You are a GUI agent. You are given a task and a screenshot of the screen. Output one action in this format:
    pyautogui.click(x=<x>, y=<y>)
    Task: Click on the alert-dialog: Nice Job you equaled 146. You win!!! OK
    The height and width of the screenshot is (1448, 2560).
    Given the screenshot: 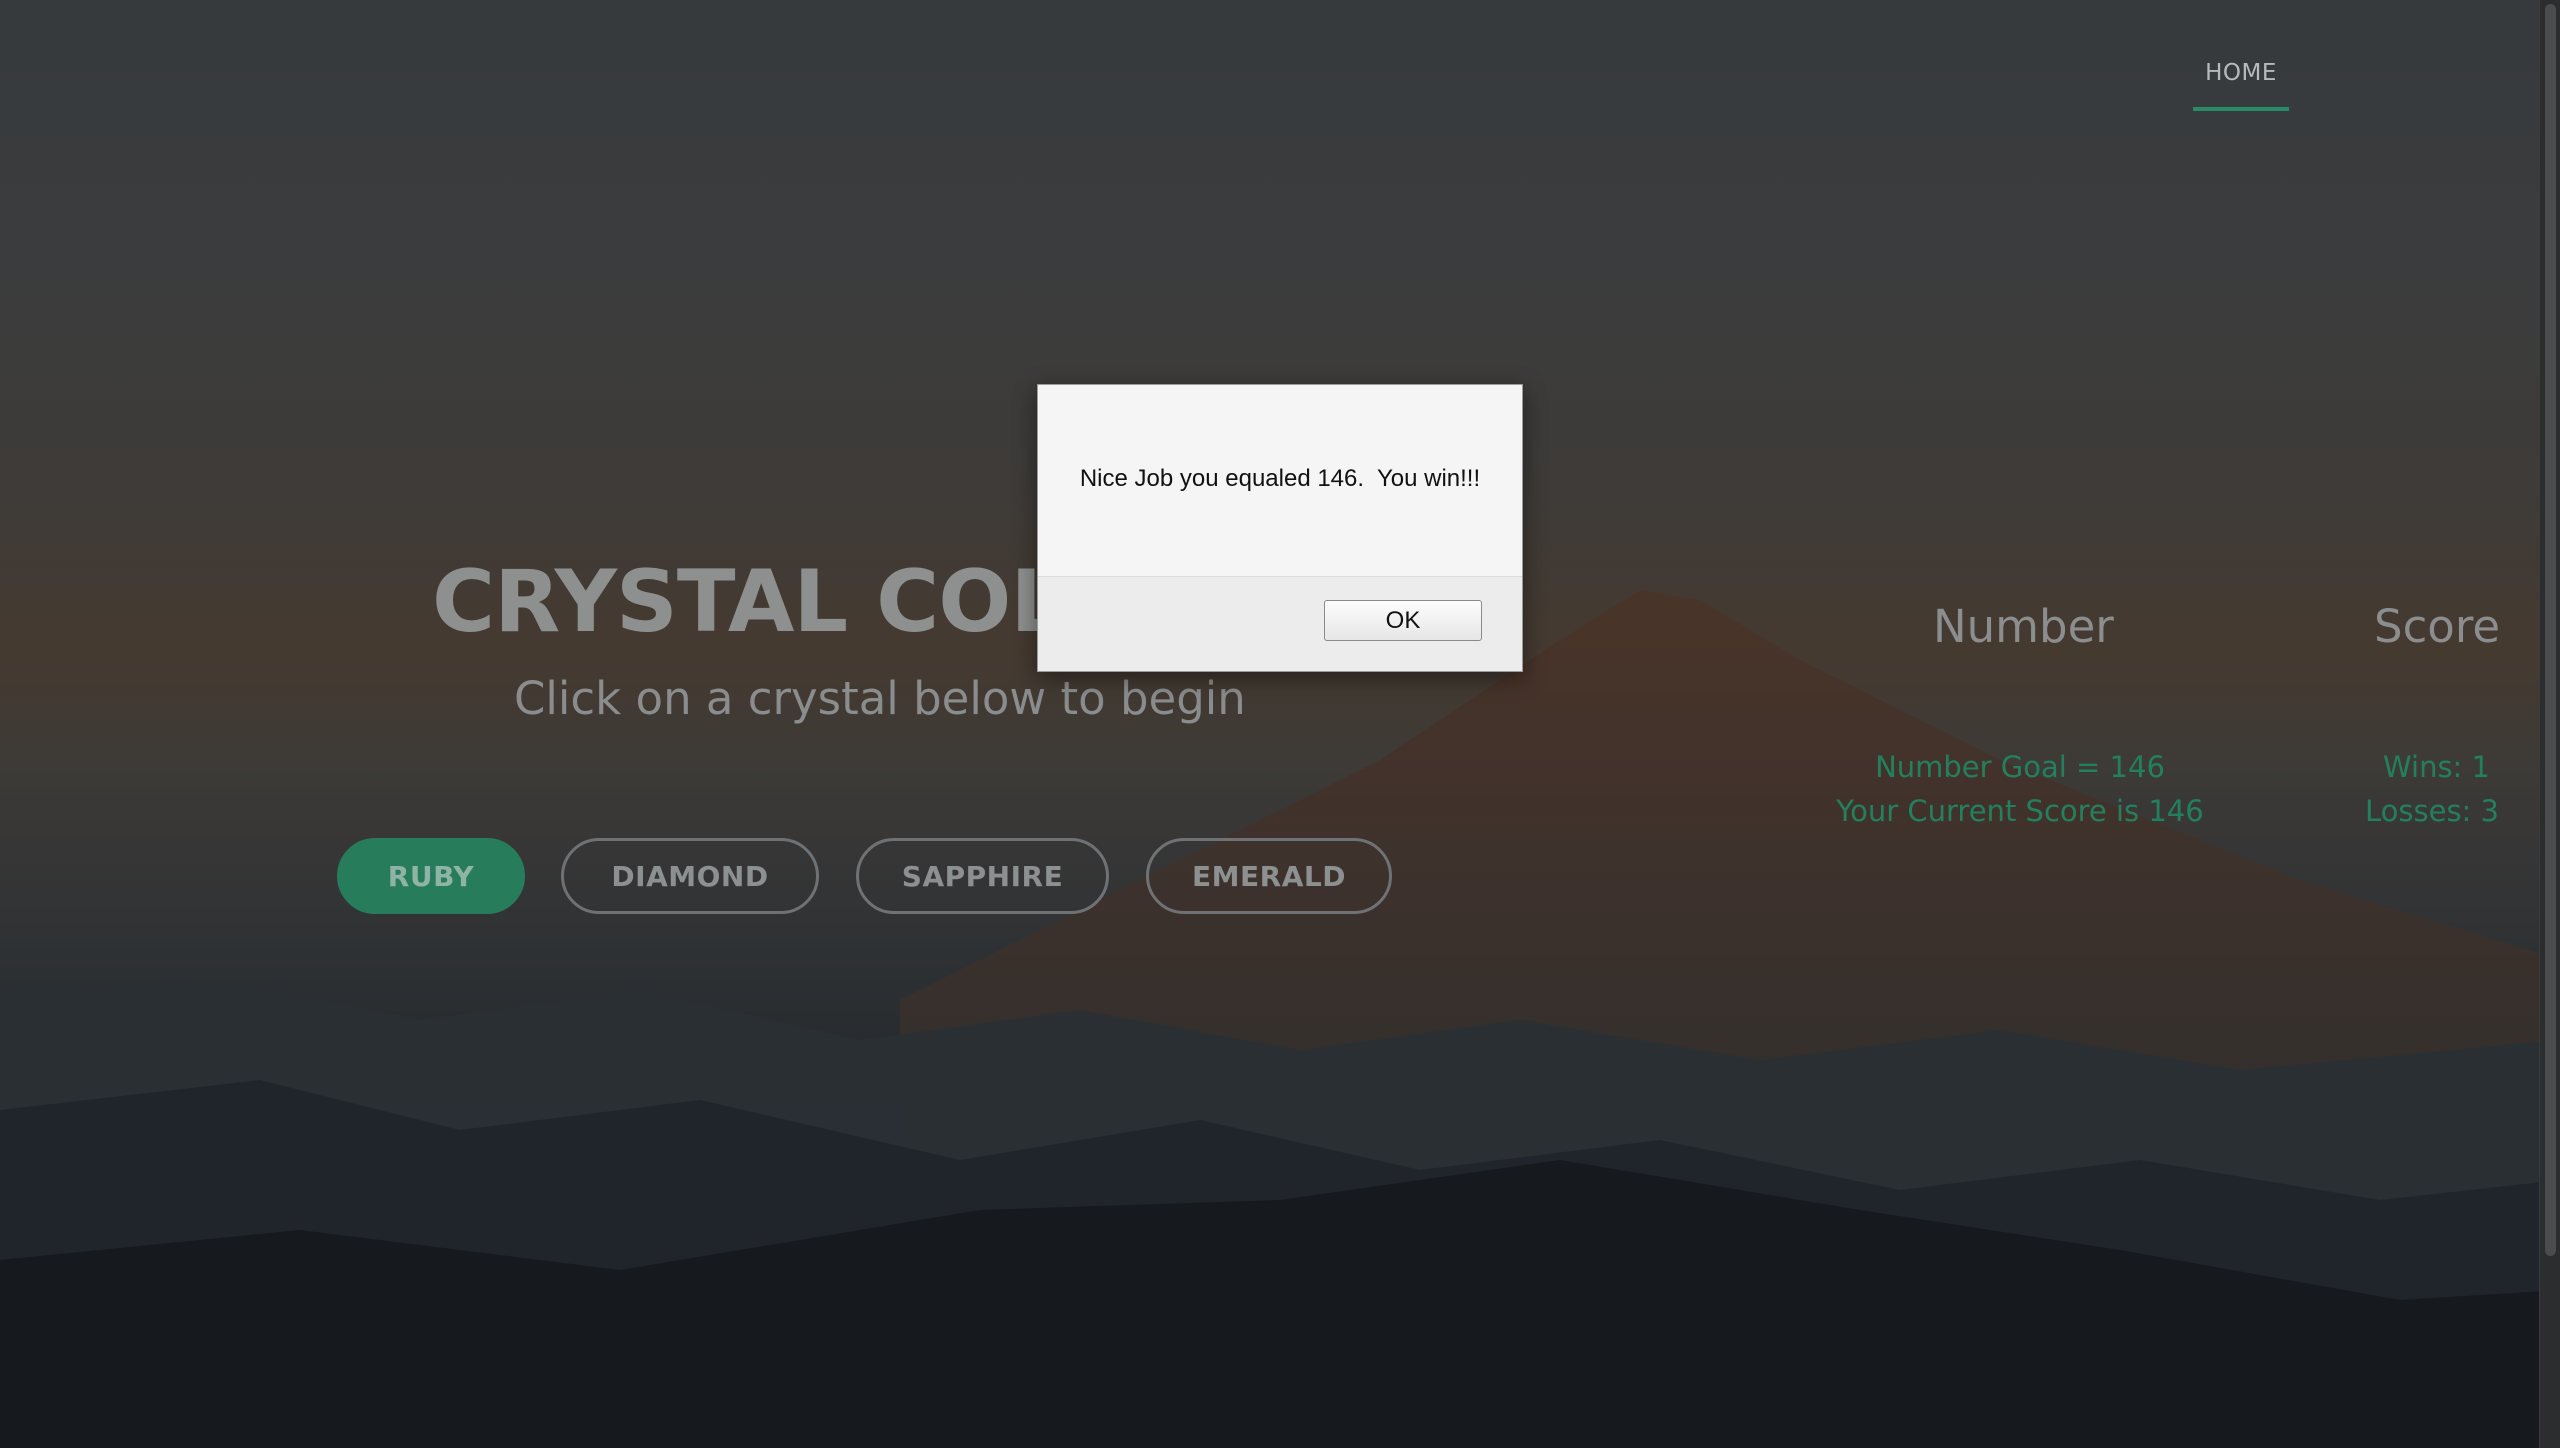 What is the action you would take?
    pyautogui.click(x=1280, y=528)
    